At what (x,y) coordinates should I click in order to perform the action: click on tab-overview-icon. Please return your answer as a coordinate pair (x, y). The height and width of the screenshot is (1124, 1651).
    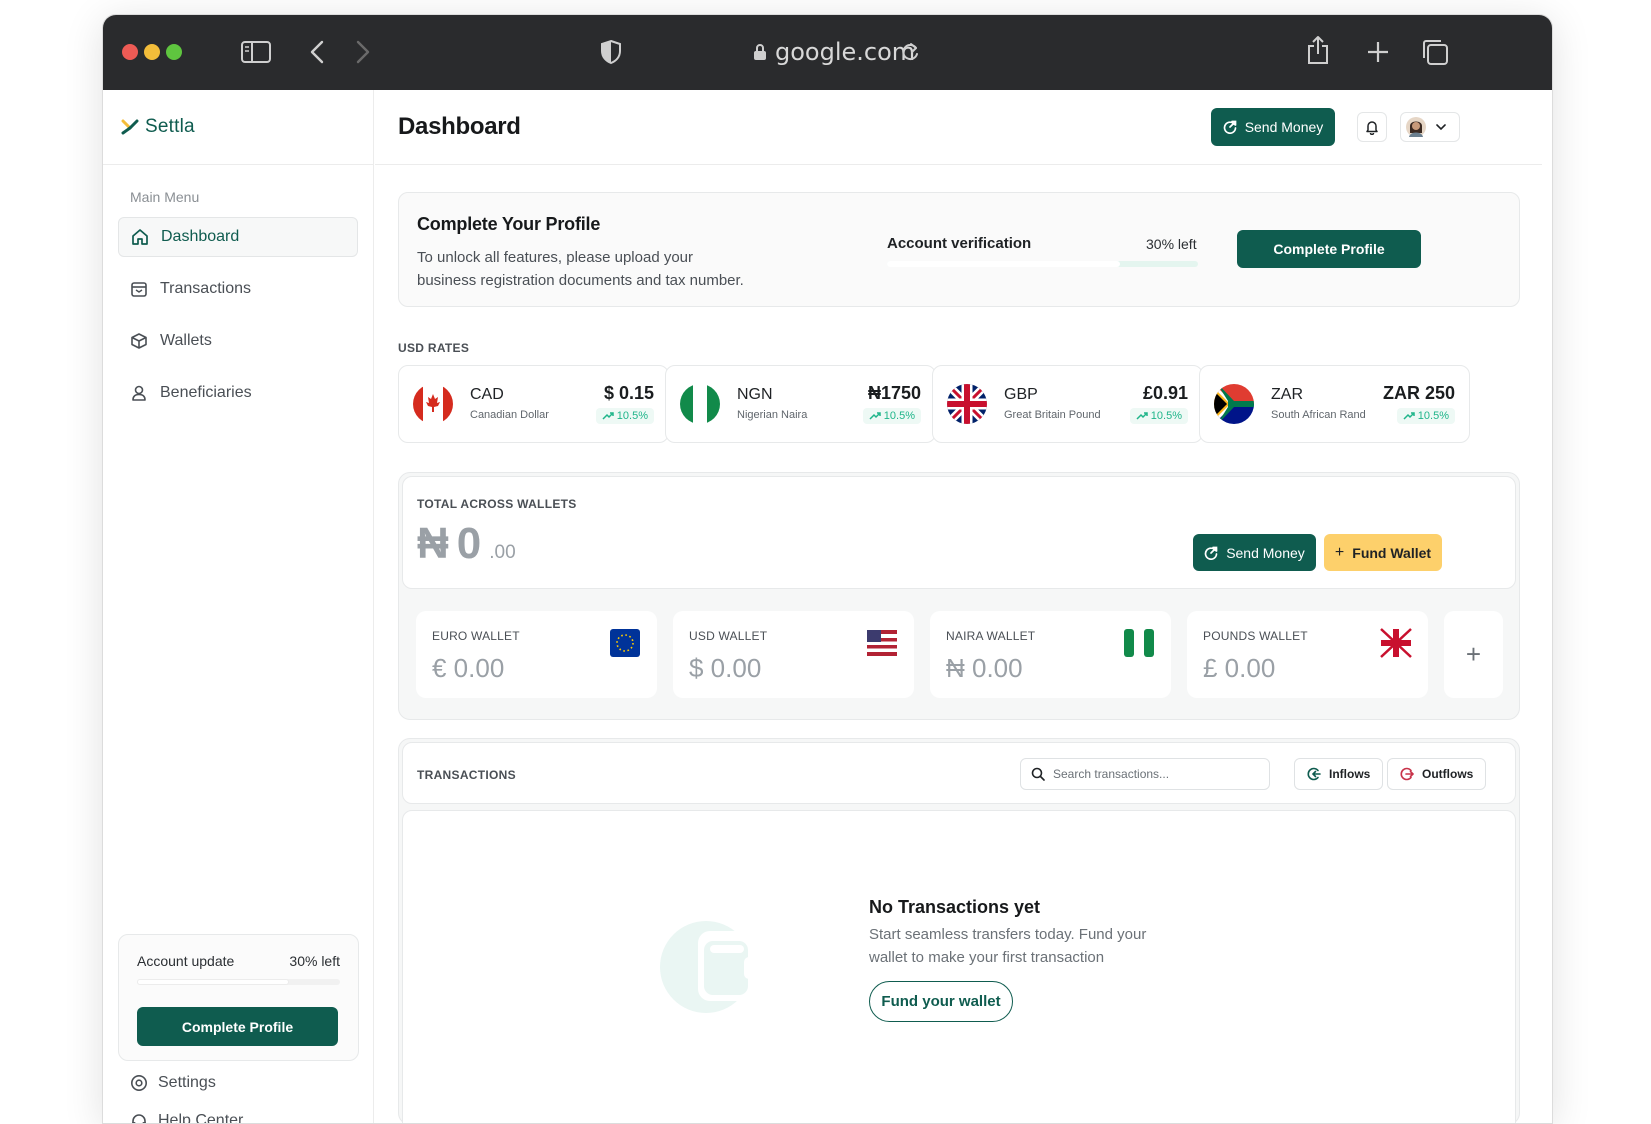
    Looking at the image, I should click on (1435, 52).